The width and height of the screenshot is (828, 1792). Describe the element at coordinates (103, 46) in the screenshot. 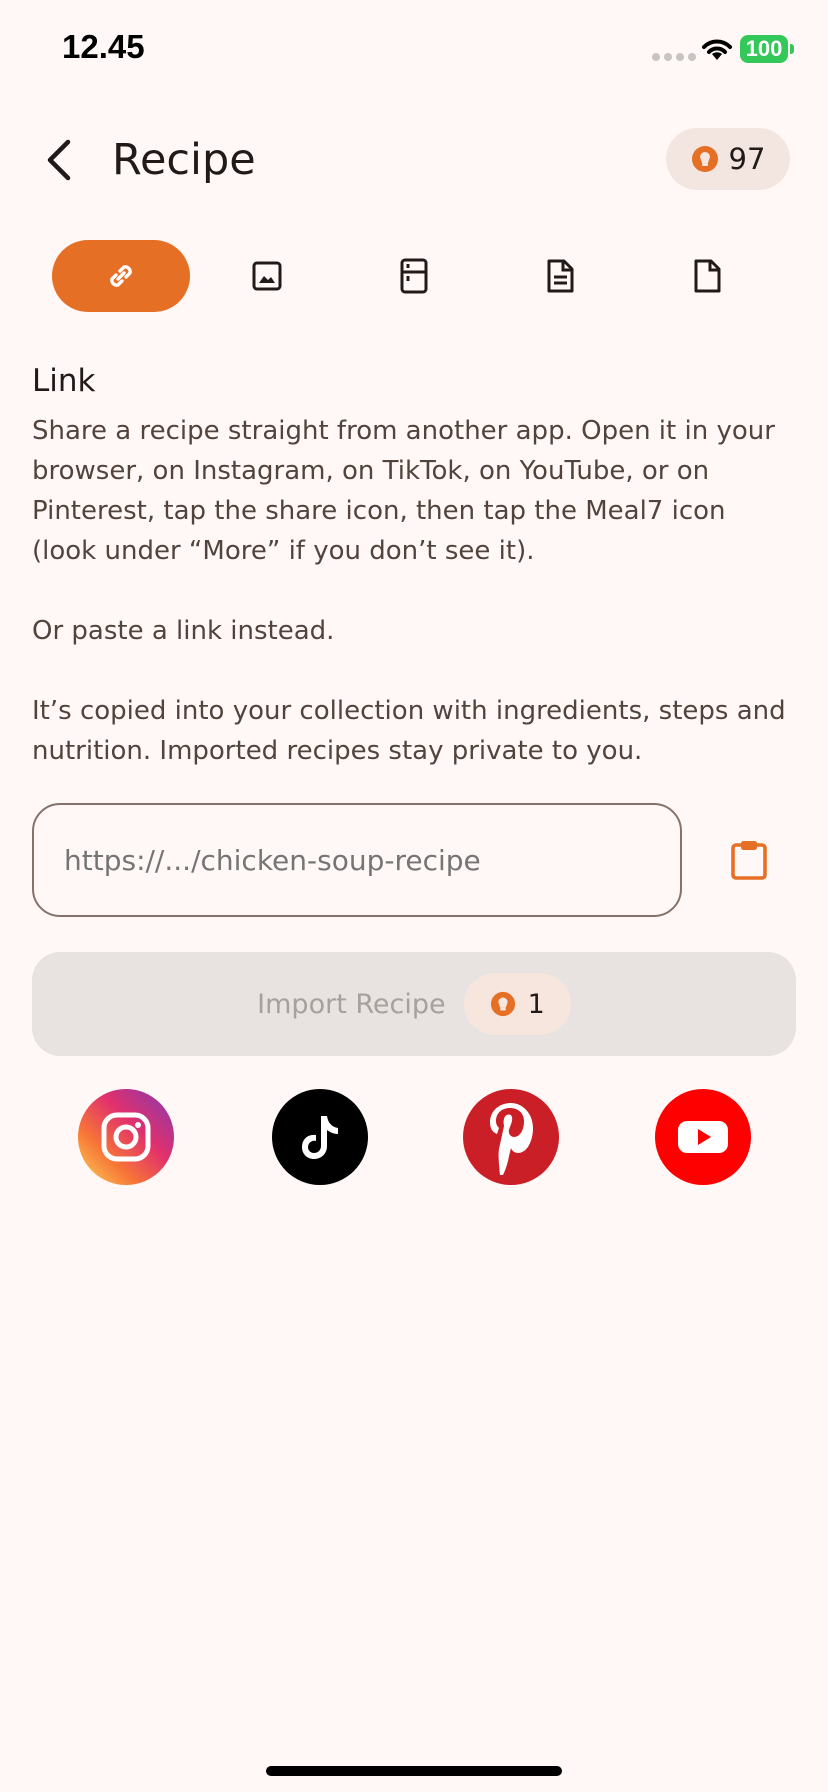

I see `status-time: 12.45` at that location.